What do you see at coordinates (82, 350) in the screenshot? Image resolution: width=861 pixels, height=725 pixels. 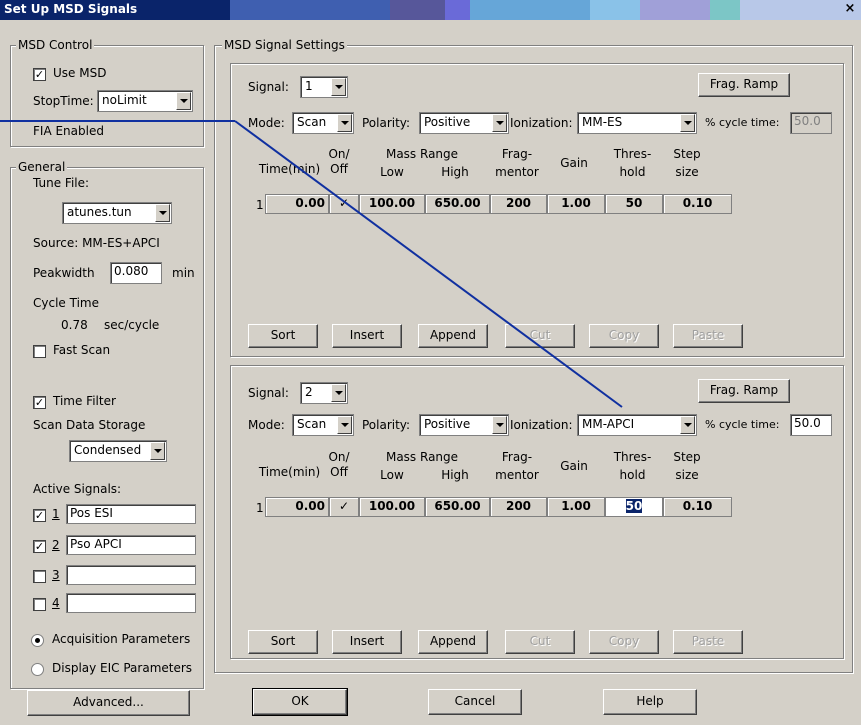 I see `fast-scan-label: Fast Scan` at bounding box center [82, 350].